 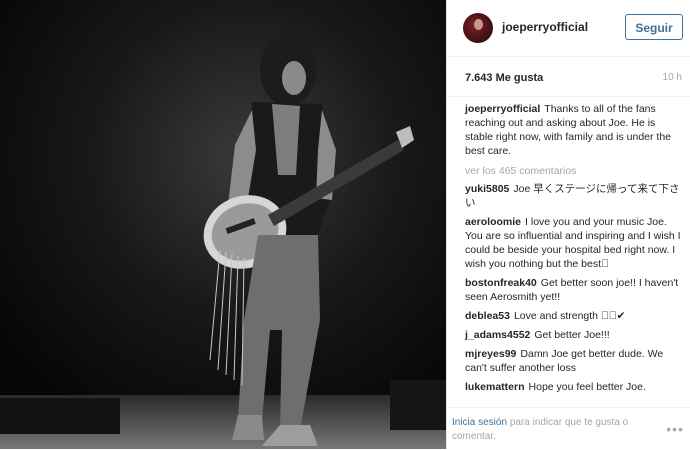 What do you see at coordinates (572, 335) in the screenshot?
I see `comment-text: Get better Joe!!!` at bounding box center [572, 335].